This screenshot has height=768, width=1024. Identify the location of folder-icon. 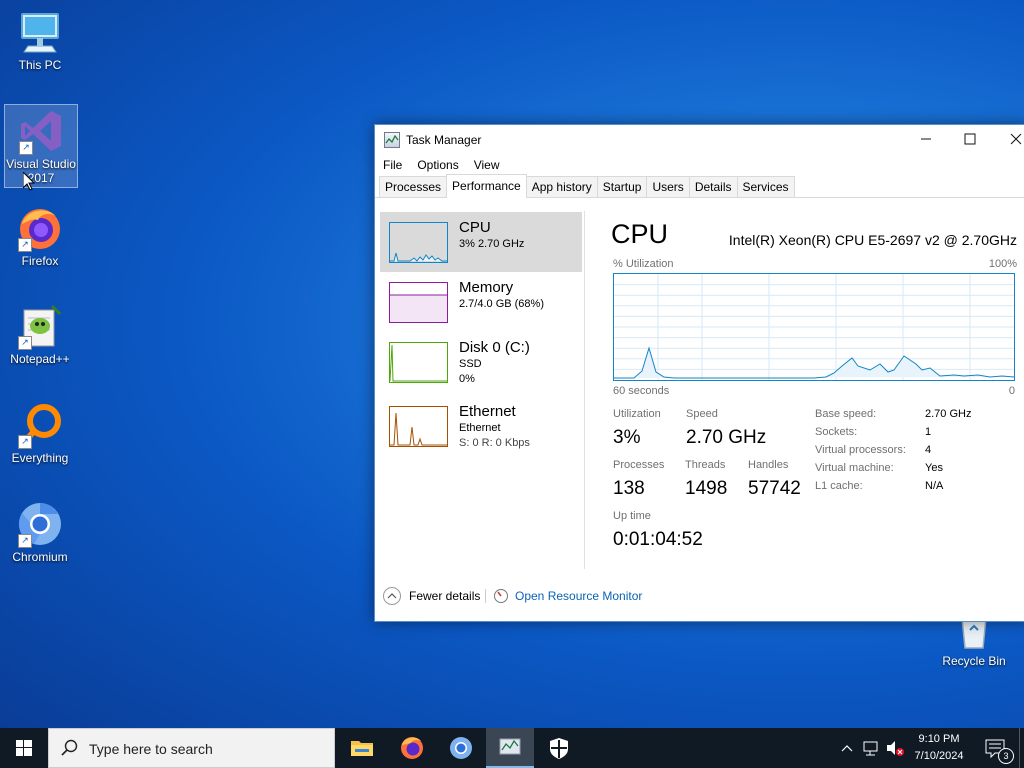
(362, 748).